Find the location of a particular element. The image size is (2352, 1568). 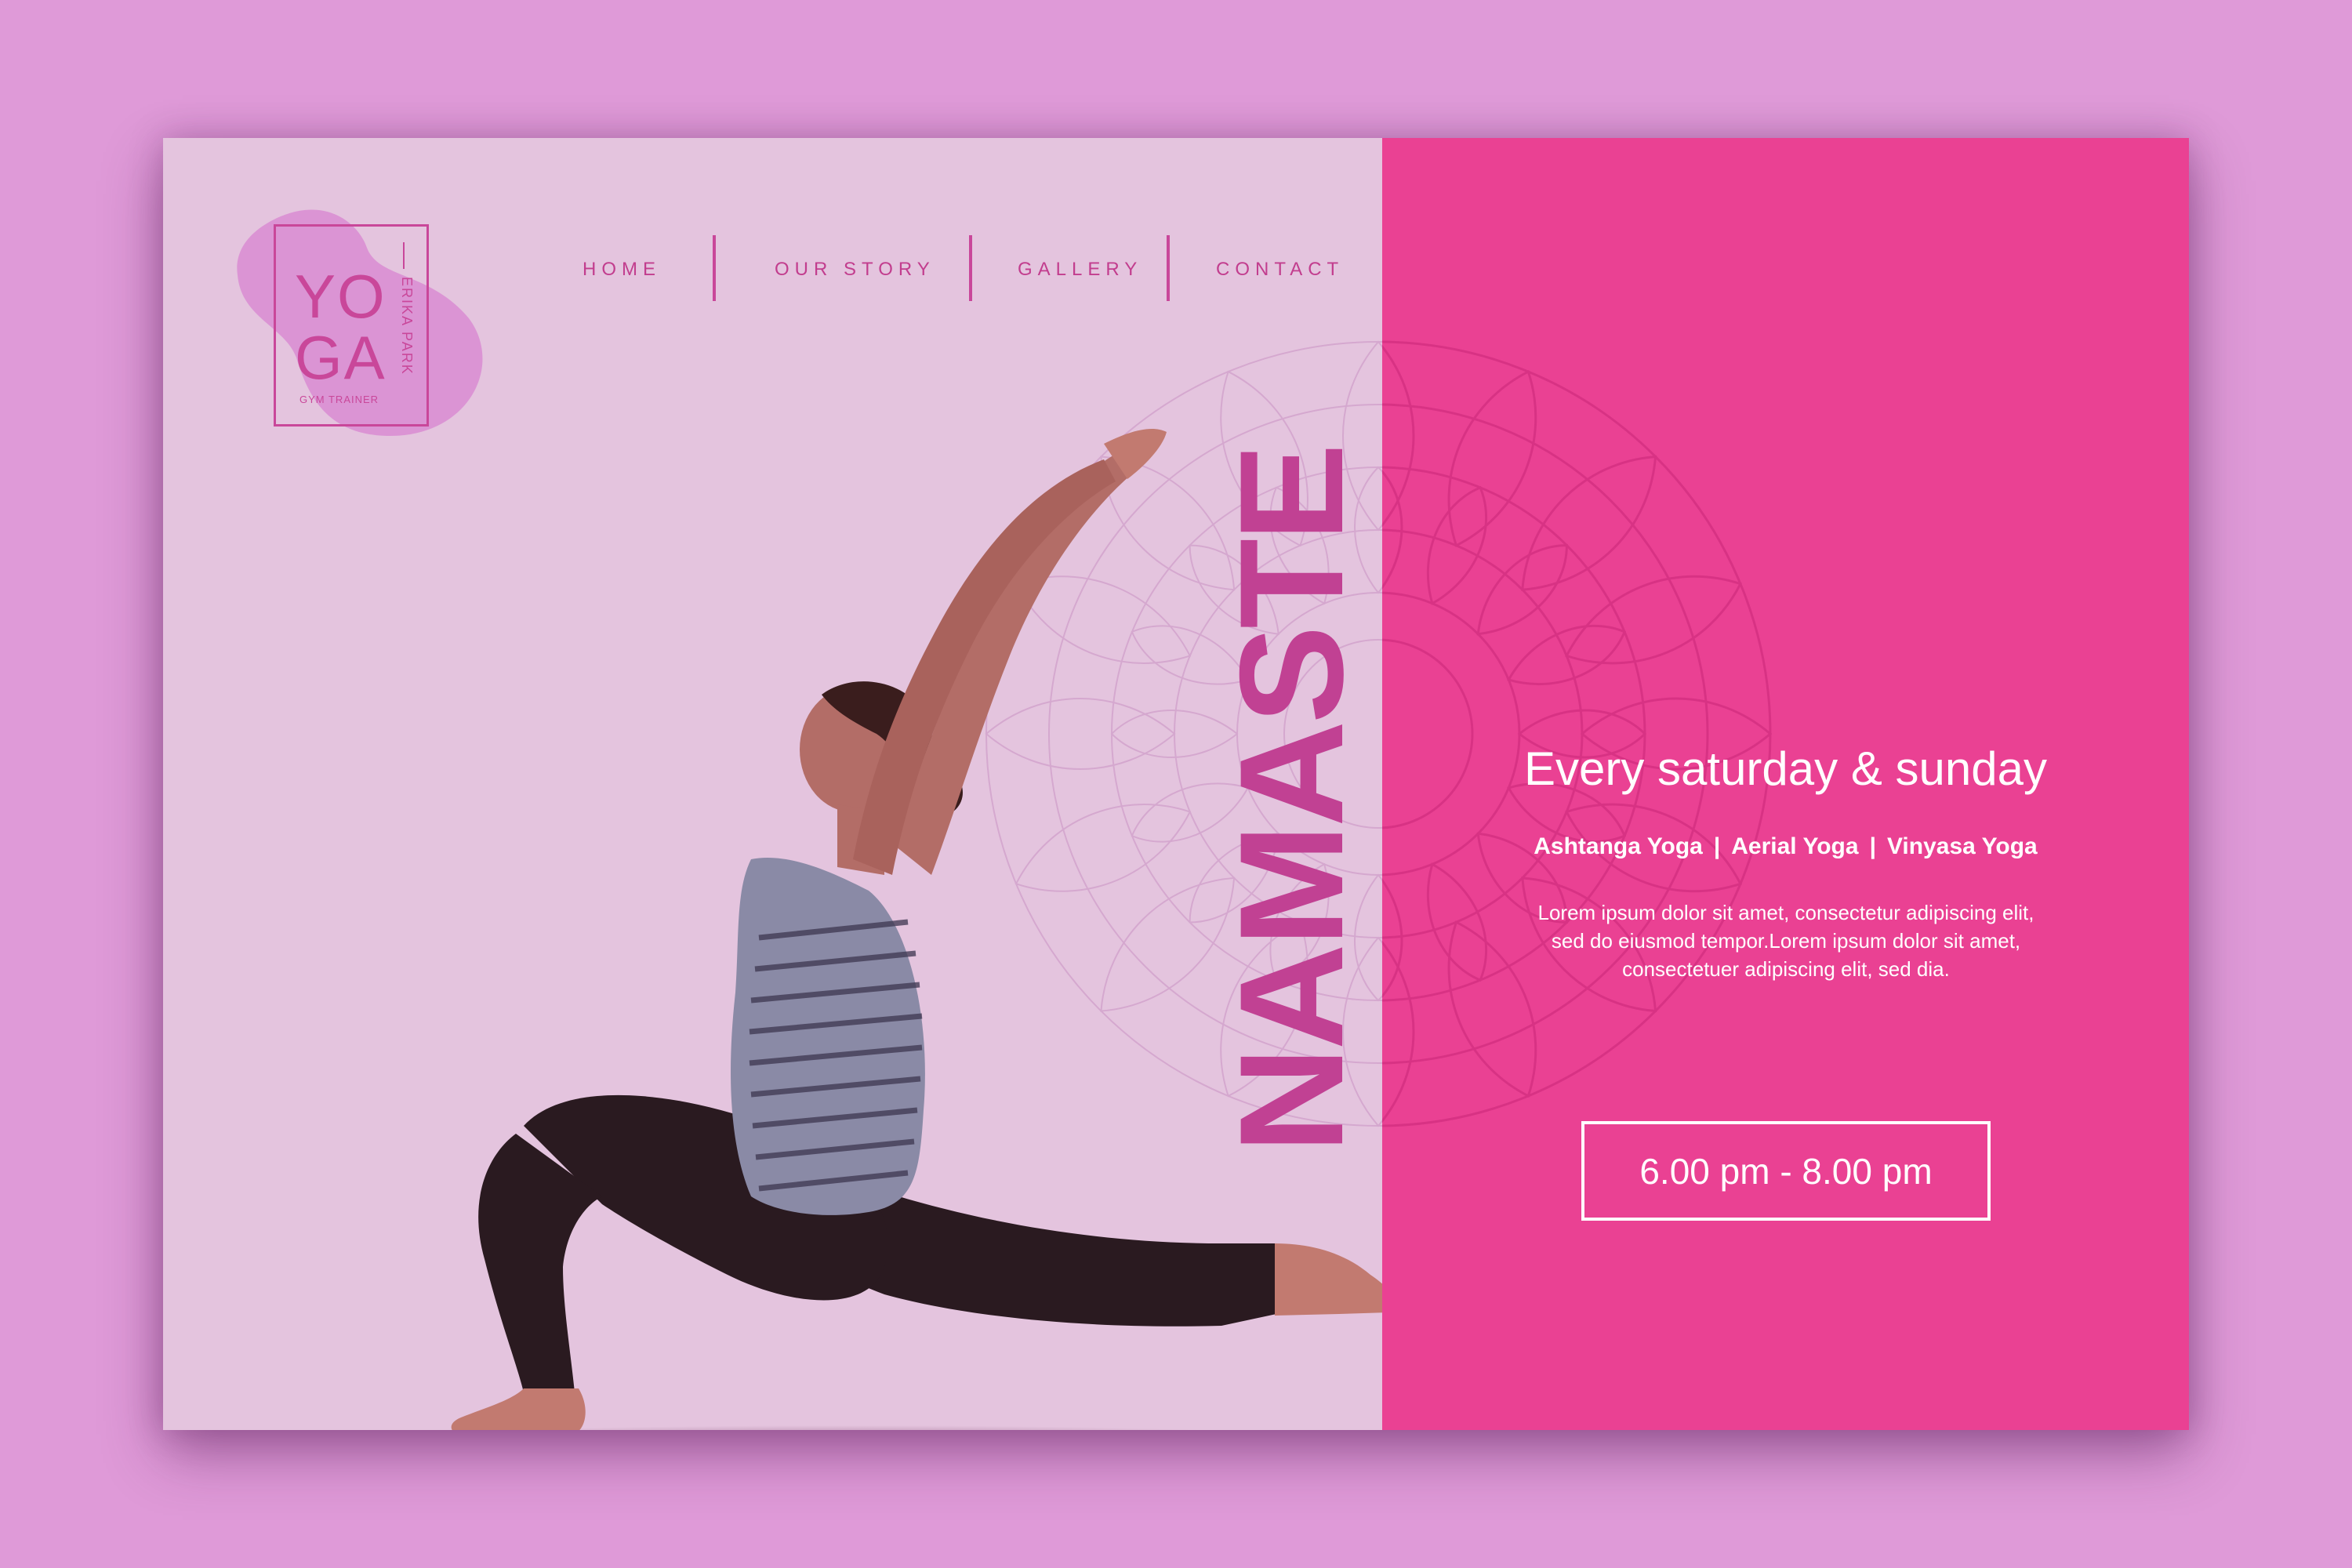

nav-contact: CONTACT is located at coordinates (1280, 270).